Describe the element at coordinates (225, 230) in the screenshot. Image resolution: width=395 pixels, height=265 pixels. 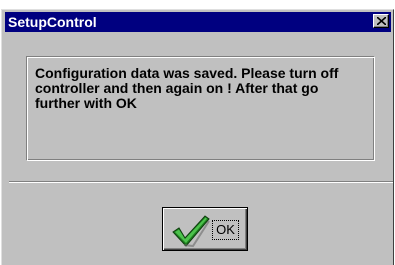
I see `ok-label: OK` at that location.